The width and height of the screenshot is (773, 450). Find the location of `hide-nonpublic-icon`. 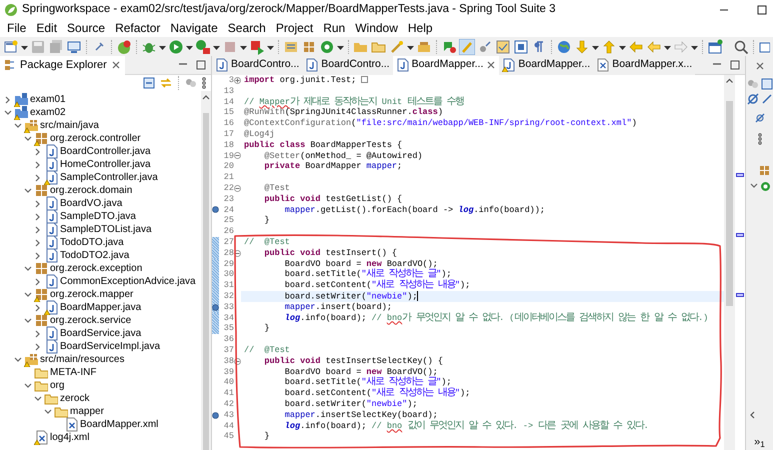

hide-nonpublic-icon is located at coordinates (760, 118).